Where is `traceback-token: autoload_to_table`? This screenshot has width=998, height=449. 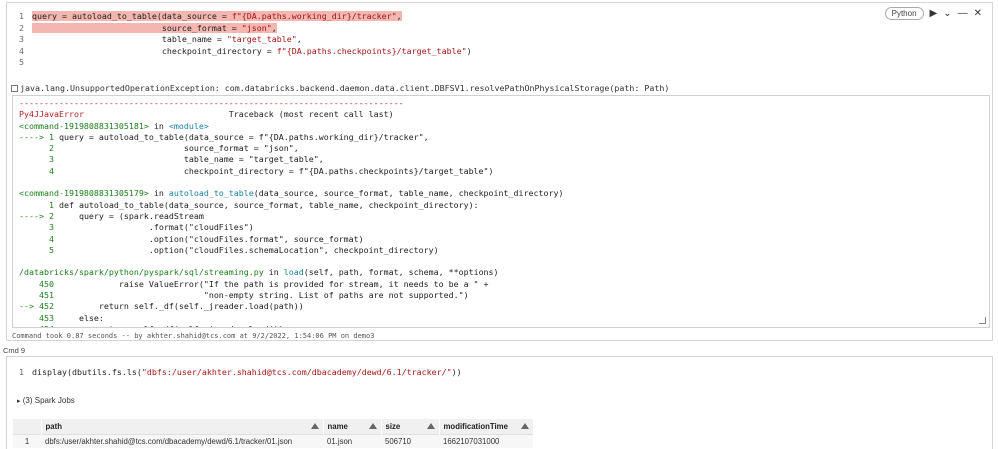
traceback-token: autoload_to_table is located at coordinates (211, 193).